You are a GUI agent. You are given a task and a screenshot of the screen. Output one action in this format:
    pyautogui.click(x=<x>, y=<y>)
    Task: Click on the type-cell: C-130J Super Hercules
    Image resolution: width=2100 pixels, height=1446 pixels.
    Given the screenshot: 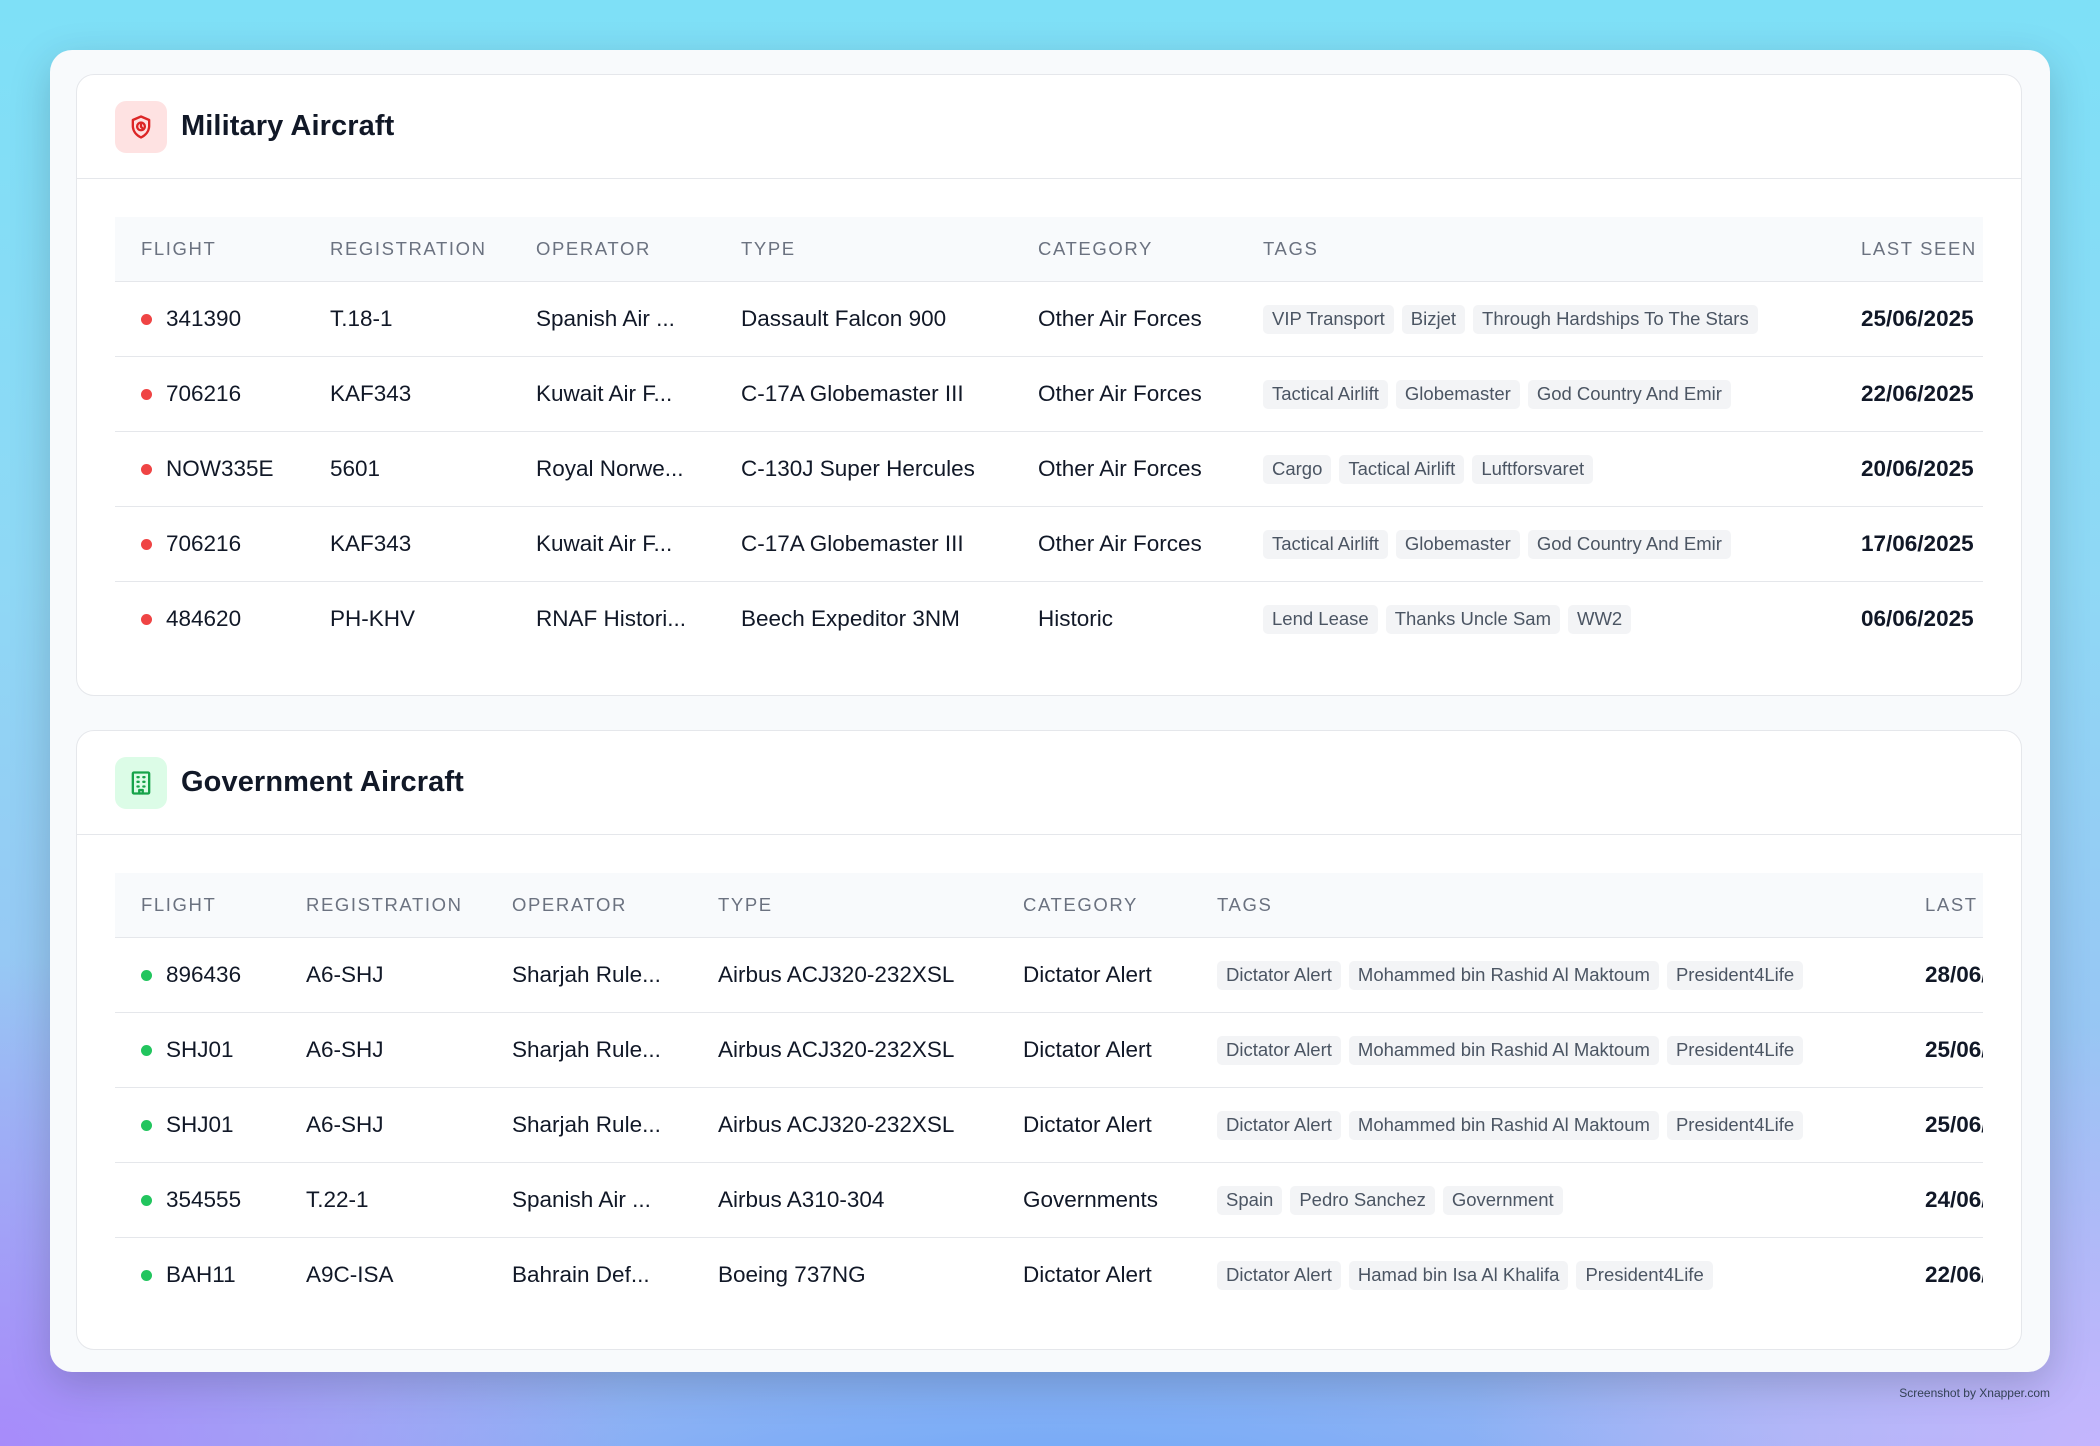 What is the action you would take?
    pyautogui.click(x=863, y=469)
    